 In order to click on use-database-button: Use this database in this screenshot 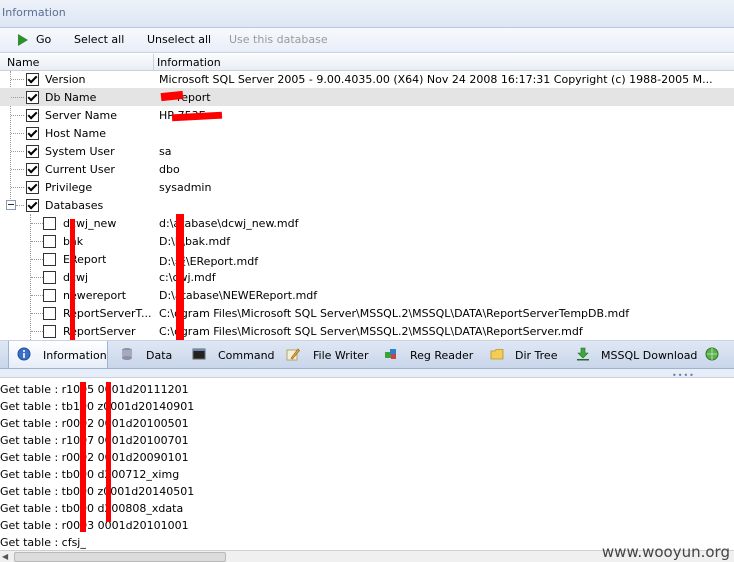, I will do `click(278, 39)`.